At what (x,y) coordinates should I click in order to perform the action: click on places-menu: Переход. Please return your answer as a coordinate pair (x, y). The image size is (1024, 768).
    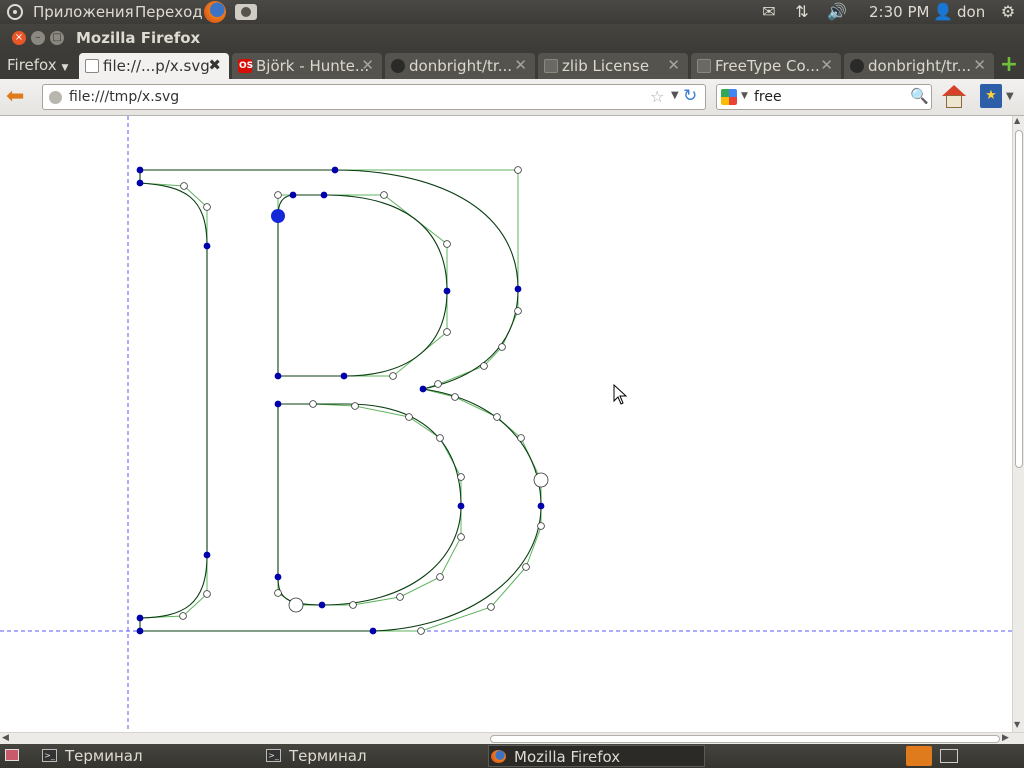
    Looking at the image, I should click on (169, 12).